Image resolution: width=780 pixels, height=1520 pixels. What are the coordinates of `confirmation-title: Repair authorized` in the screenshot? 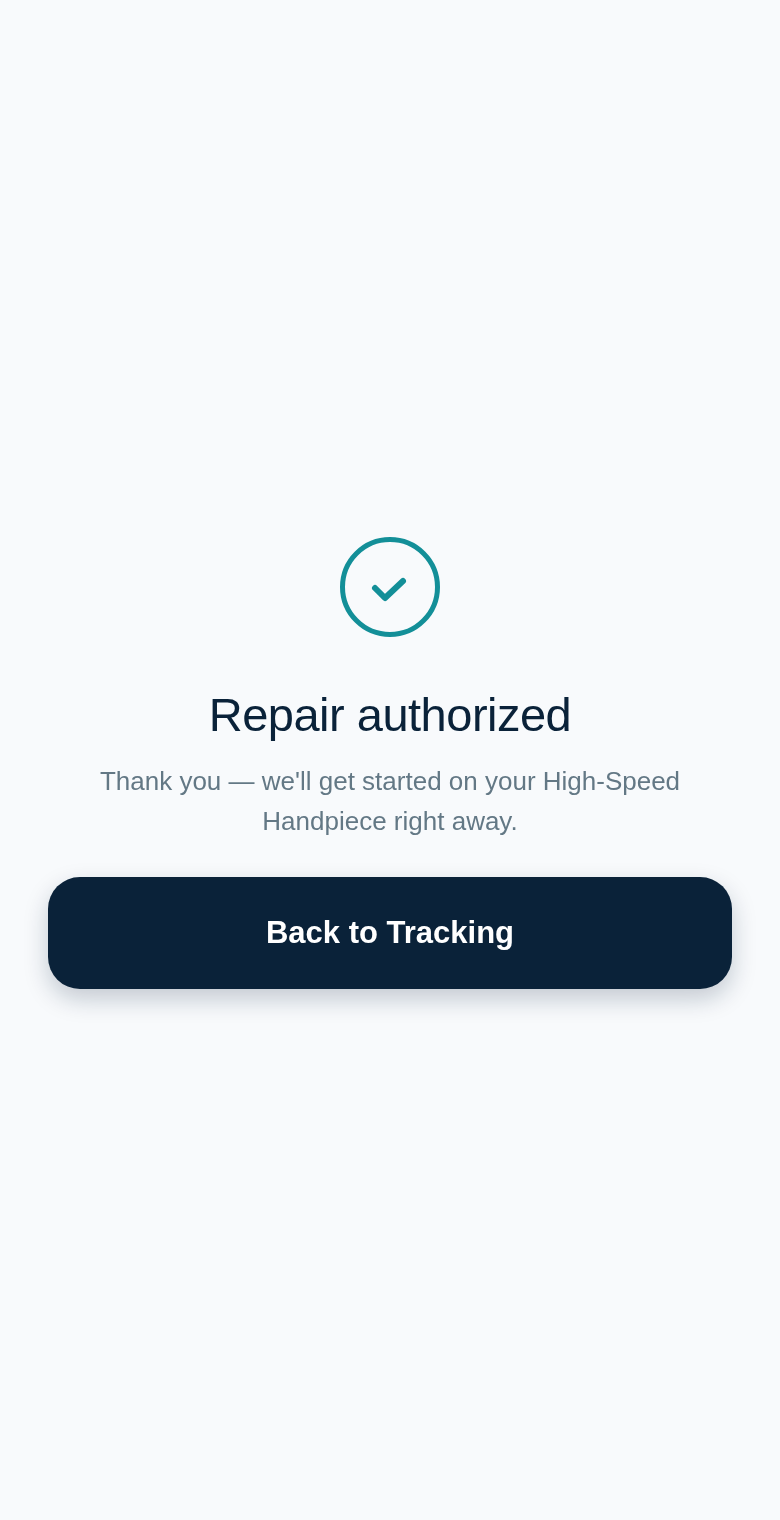 It's located at (390, 715).